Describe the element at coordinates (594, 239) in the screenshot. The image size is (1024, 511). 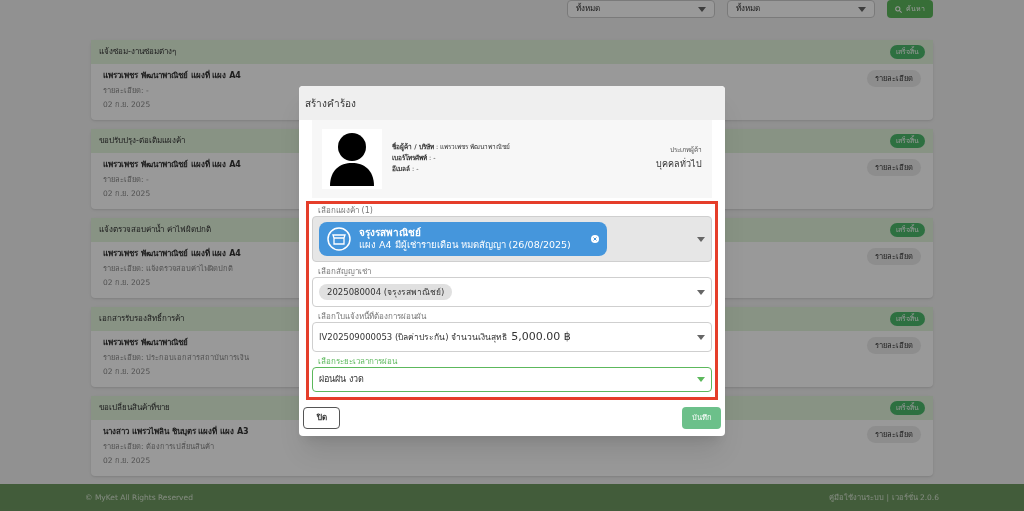
I see `remove-icon` at that location.